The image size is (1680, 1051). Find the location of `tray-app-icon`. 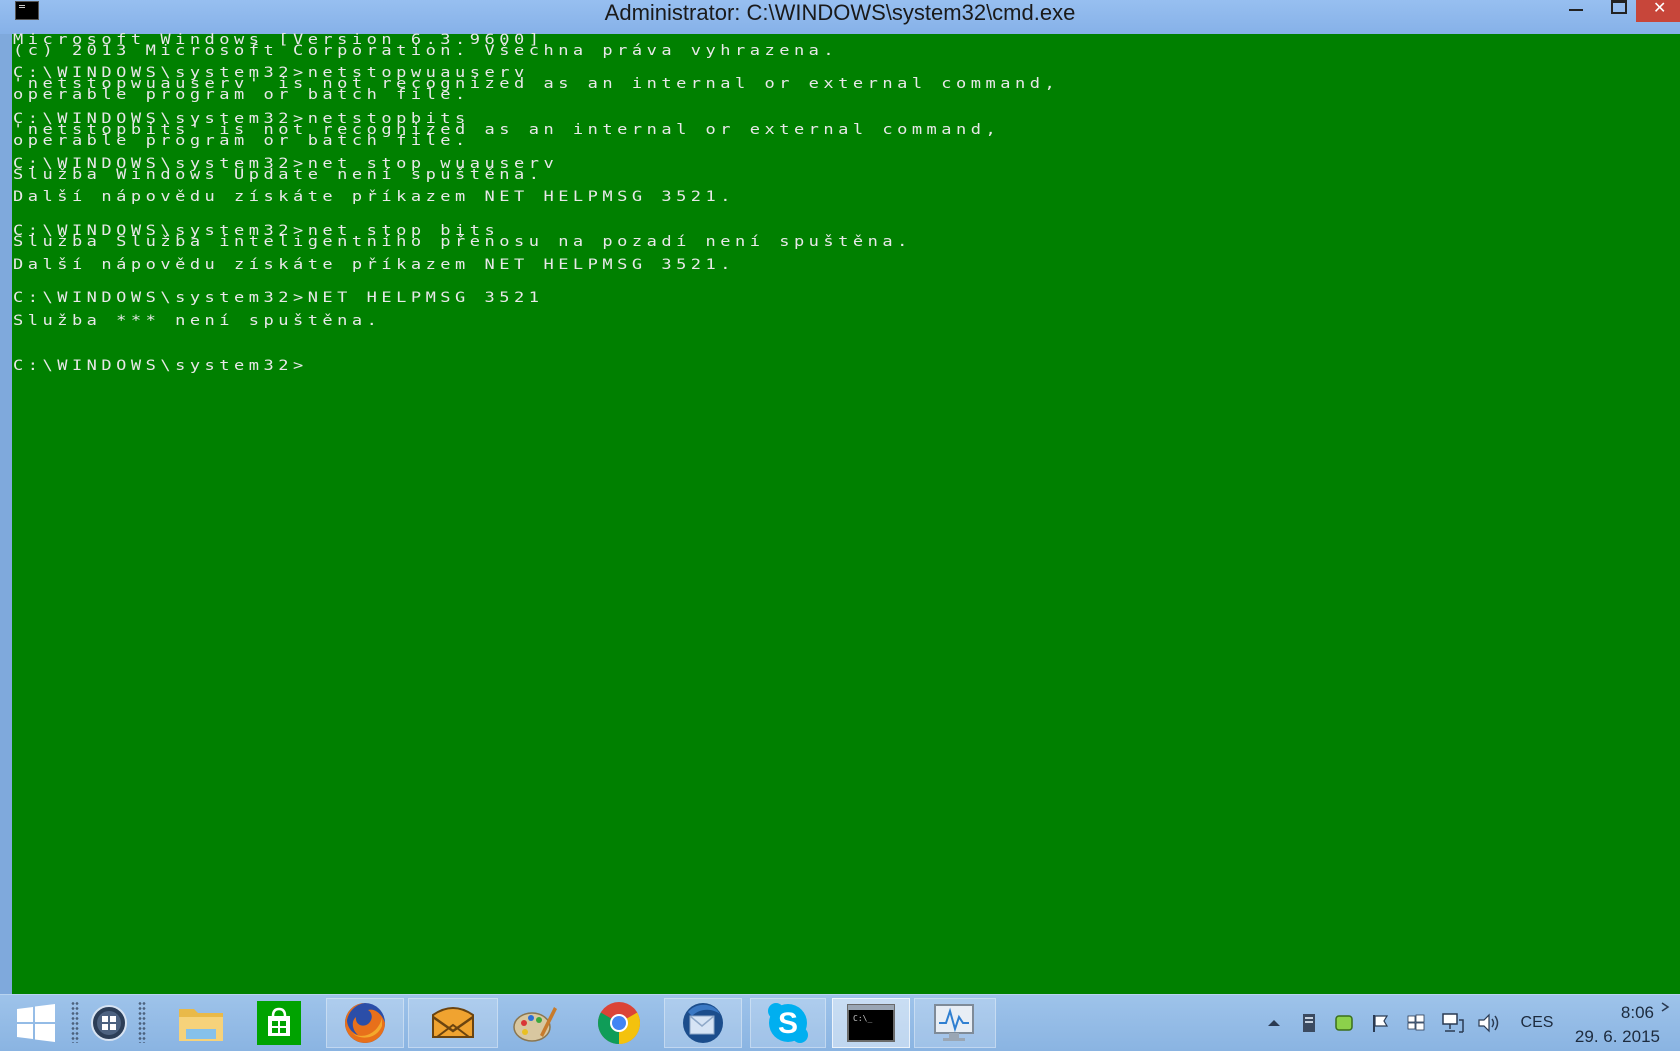

tray-app-icon is located at coordinates (1344, 1023).